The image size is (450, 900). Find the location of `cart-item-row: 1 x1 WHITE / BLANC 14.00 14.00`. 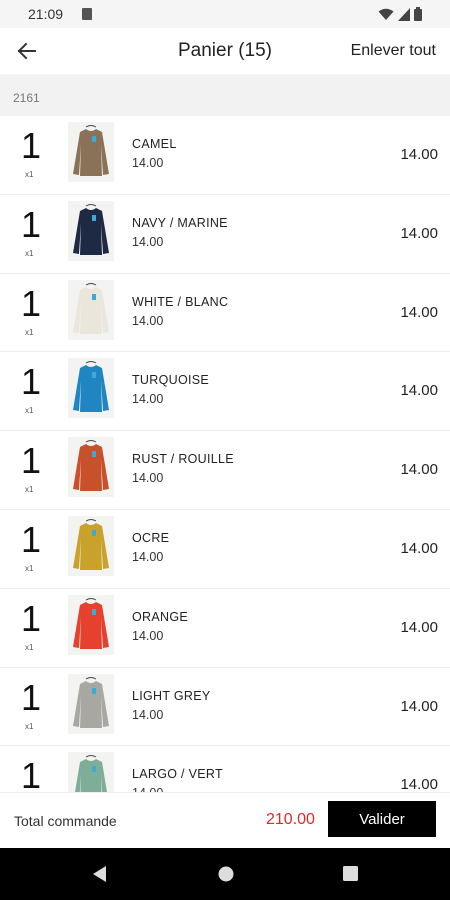

cart-item-row: 1 x1 WHITE / BLANC 14.00 14.00 is located at coordinates (225, 313).